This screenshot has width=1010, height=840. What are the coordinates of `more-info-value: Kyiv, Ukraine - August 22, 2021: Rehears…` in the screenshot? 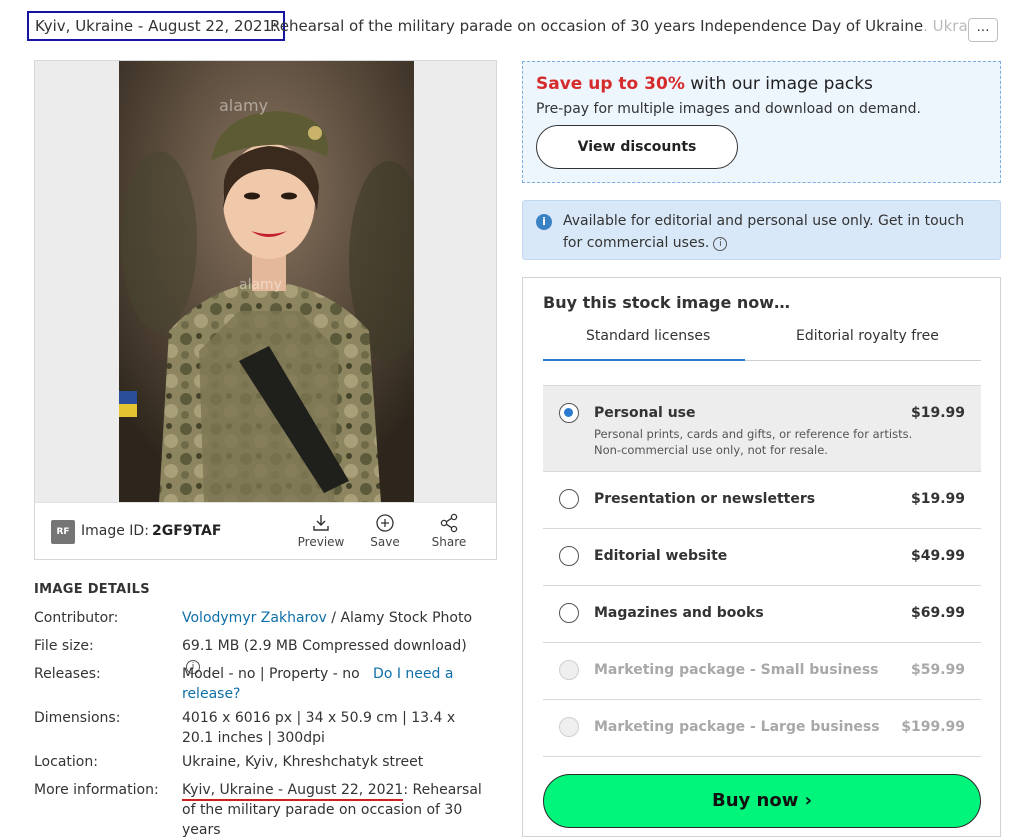 It's located at (332, 810).